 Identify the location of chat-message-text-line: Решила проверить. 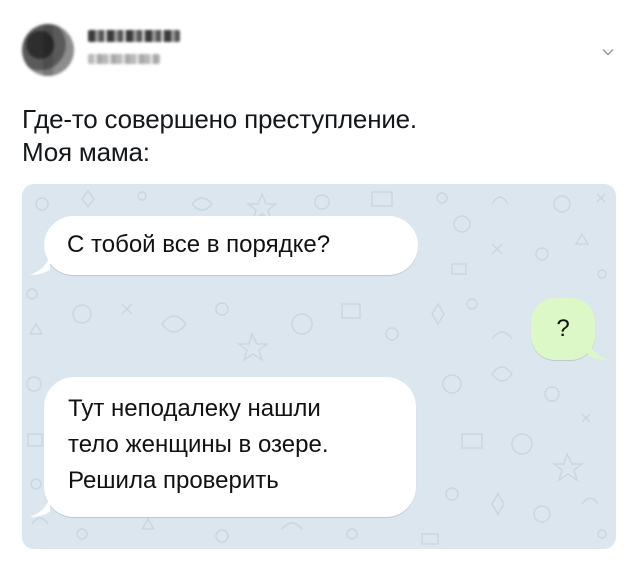
(173, 480).